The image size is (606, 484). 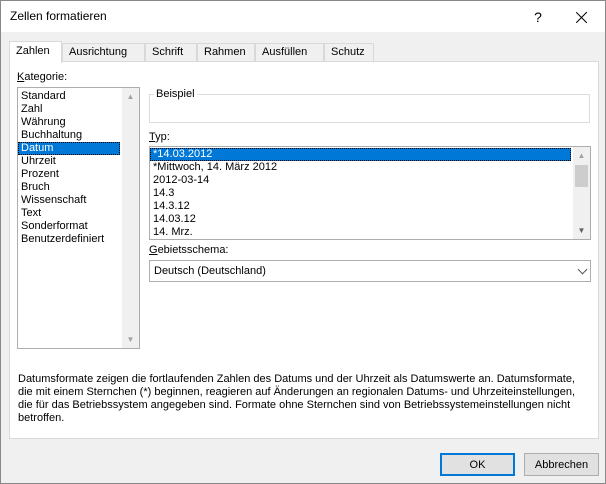 I want to click on gebietsschema-dropdown-button, so click(x=581, y=271).